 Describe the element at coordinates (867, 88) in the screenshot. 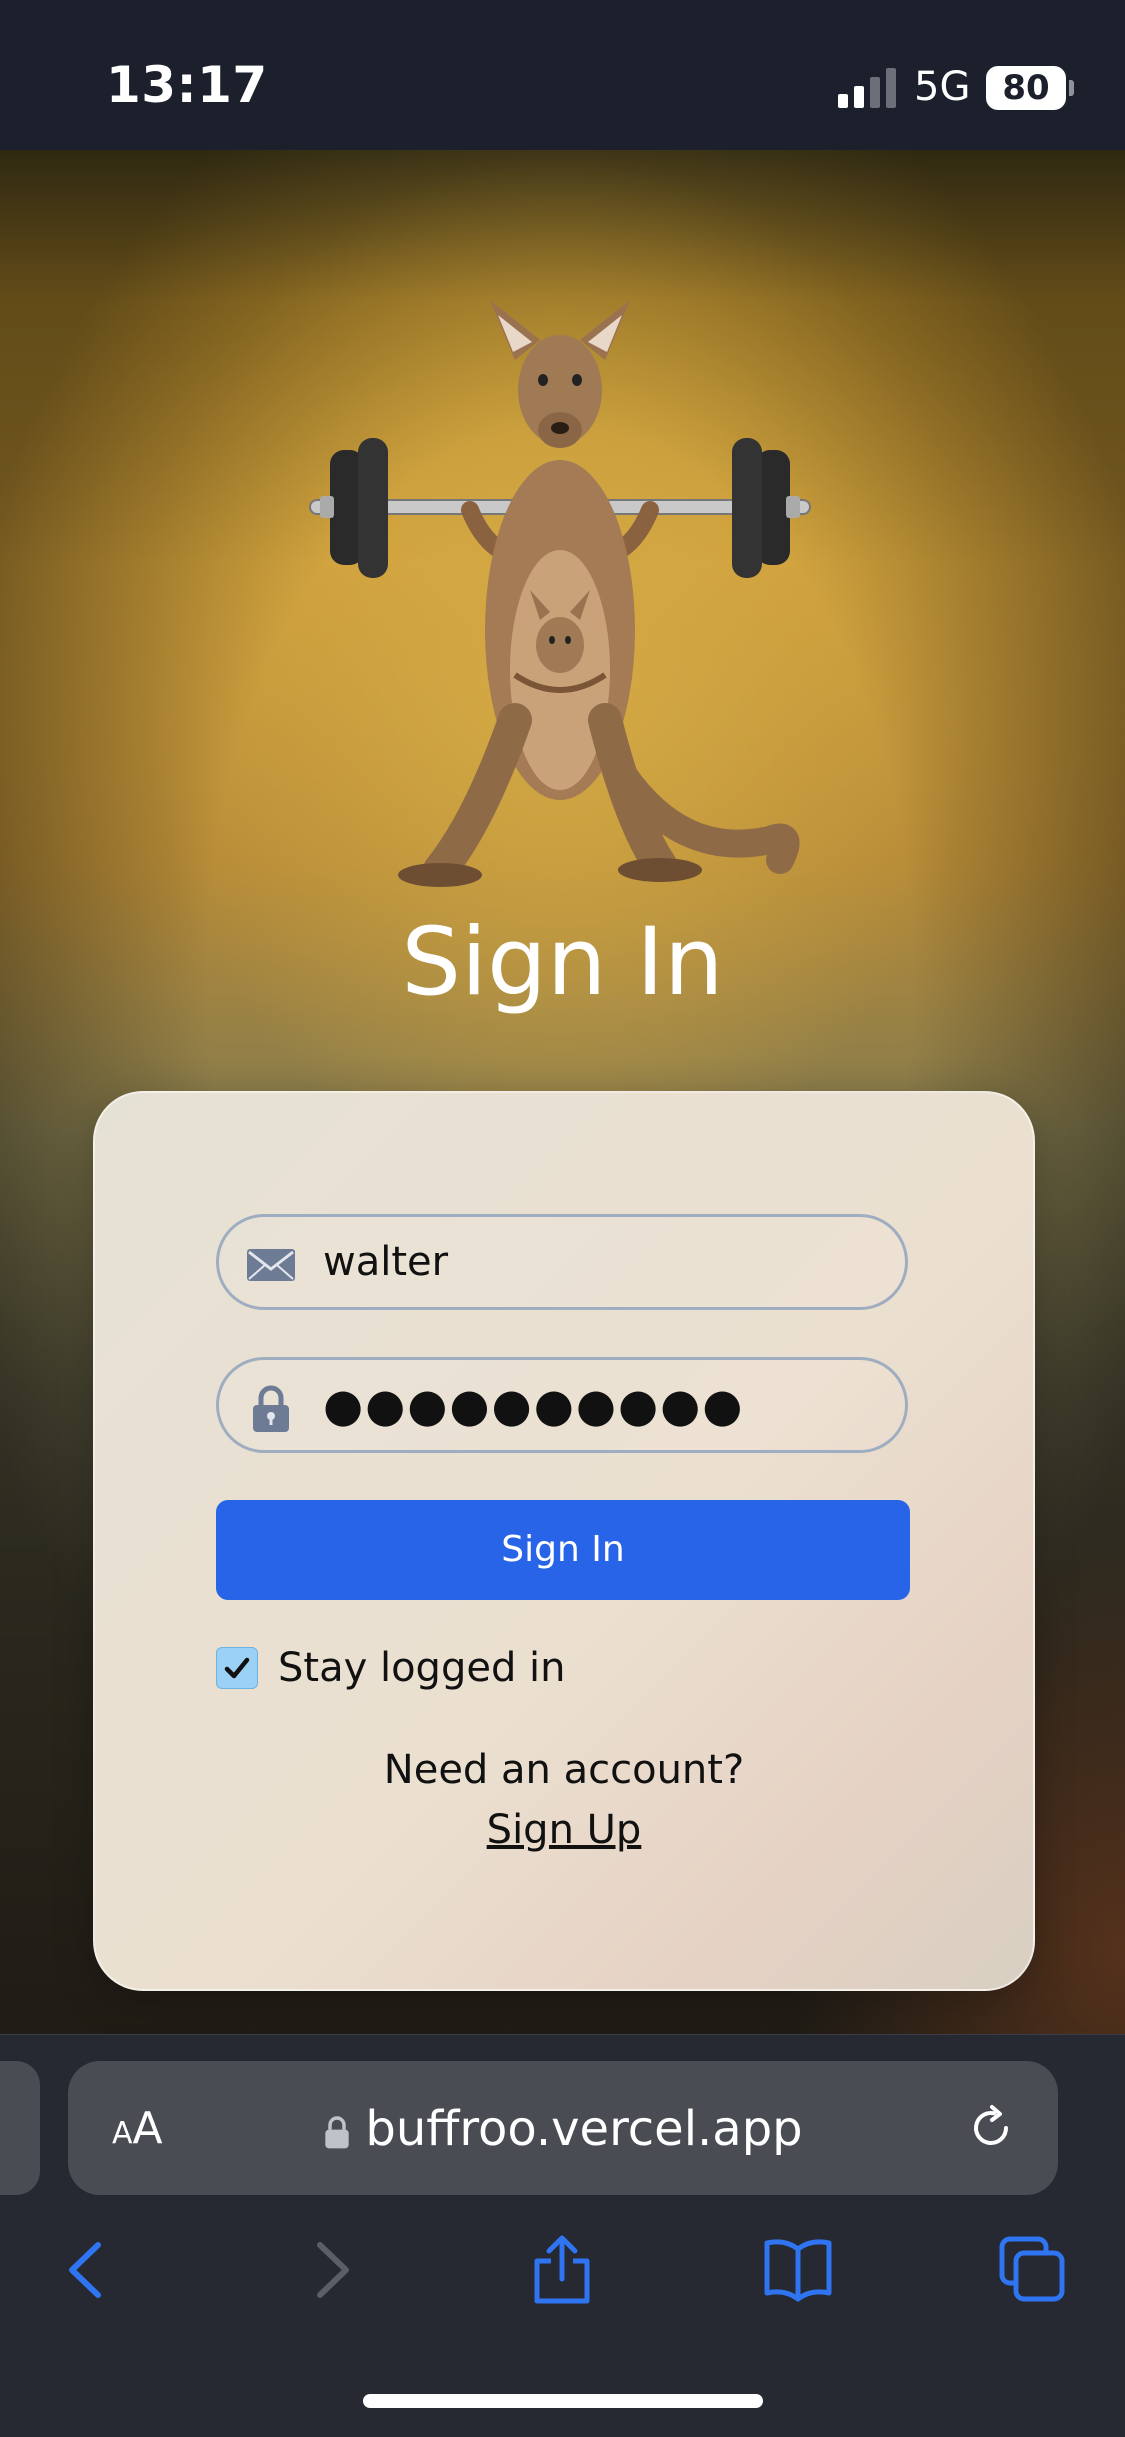

I see `cellular-signal-icon` at that location.